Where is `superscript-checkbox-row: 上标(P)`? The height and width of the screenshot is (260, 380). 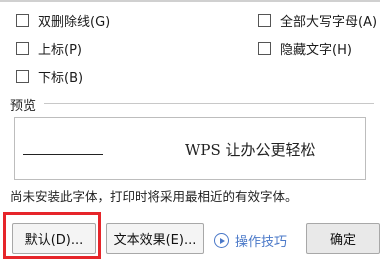
superscript-checkbox-row: 上标(P) is located at coordinates (49, 48).